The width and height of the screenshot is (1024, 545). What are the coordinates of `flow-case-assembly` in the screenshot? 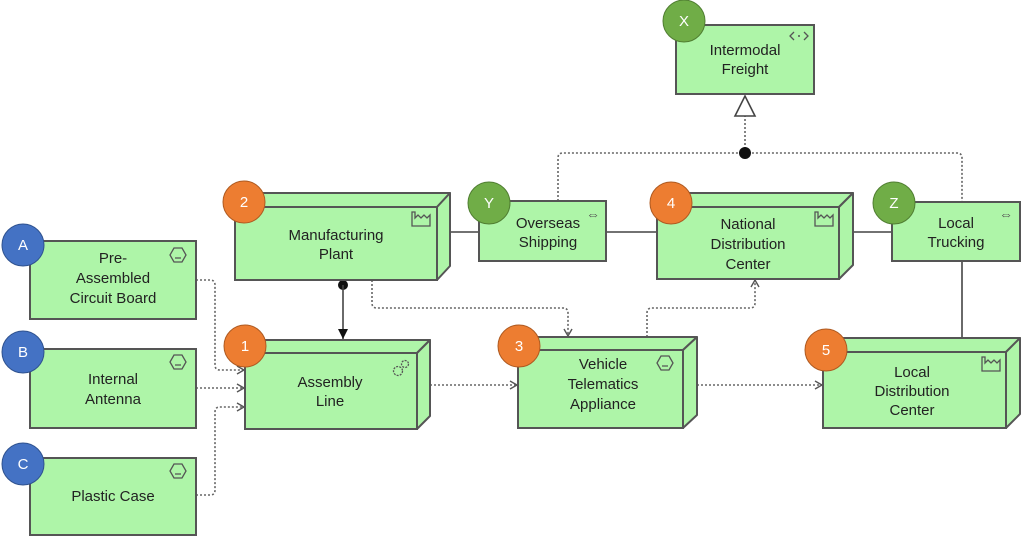 It's located at (221, 449).